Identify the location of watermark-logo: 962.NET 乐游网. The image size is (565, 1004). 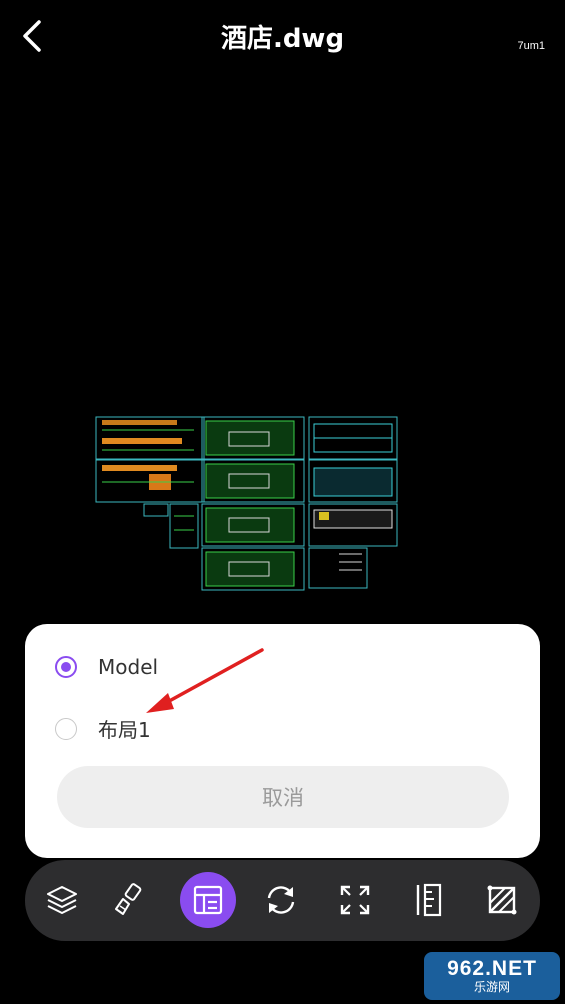
(492, 976).